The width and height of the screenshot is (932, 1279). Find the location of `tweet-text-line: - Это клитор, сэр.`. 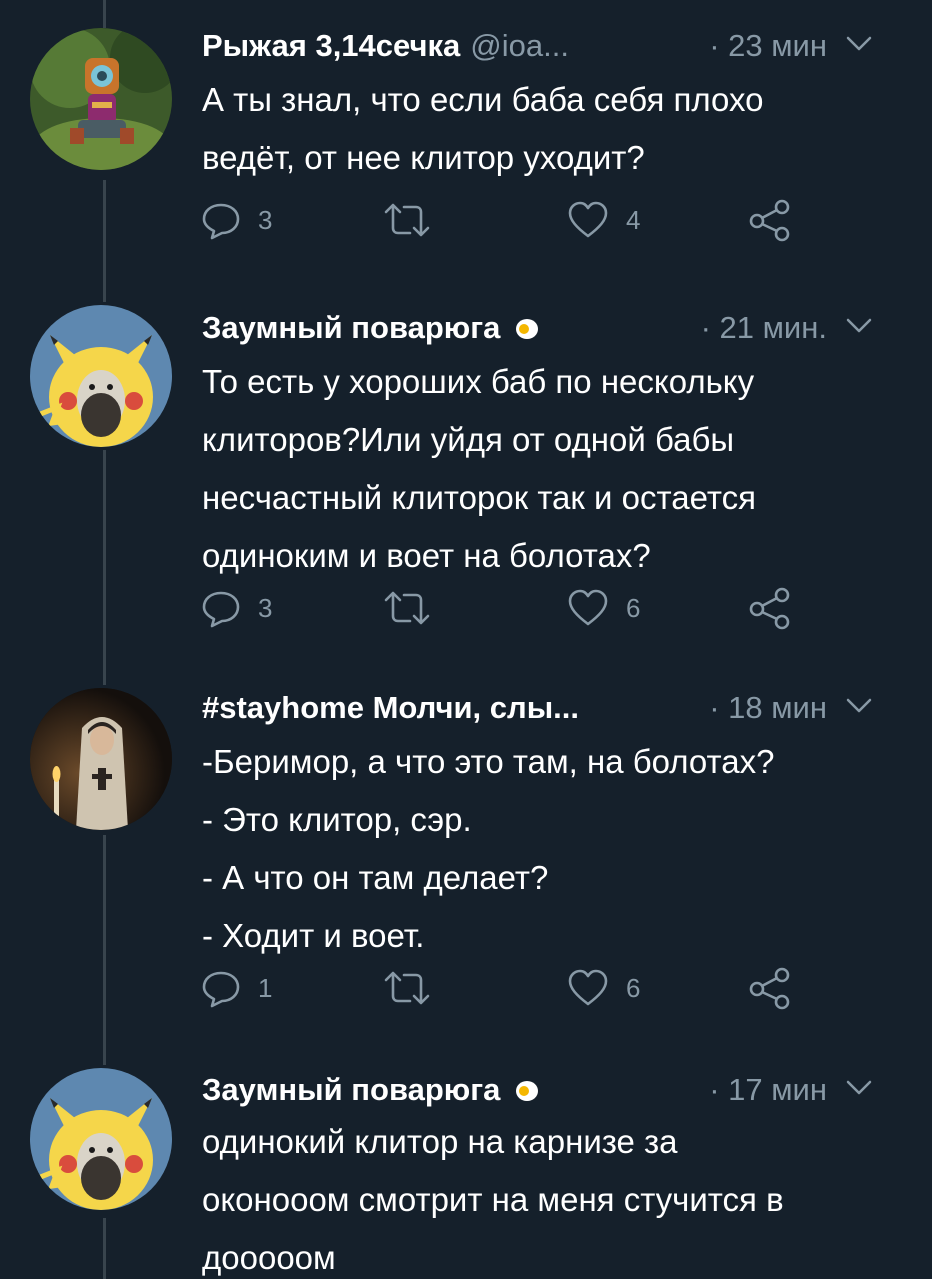

tweet-text-line: - Это клитор, сэр. is located at coordinates (337, 819).